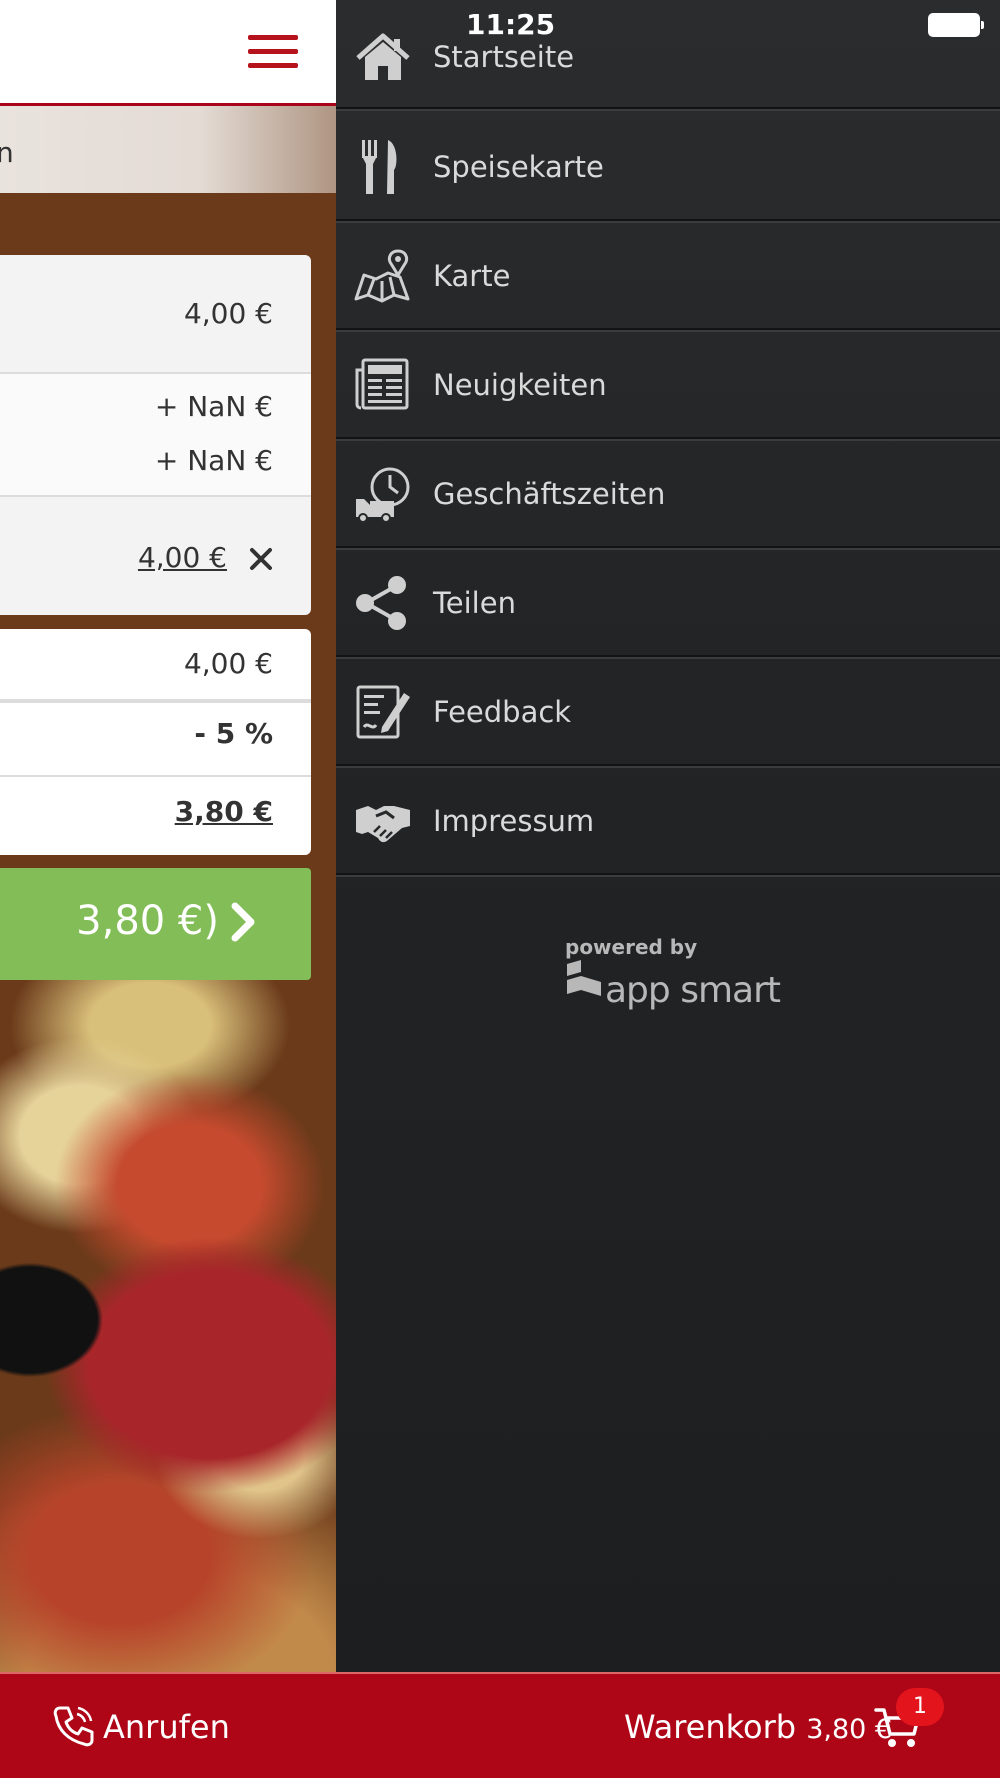 Image resolution: width=1000 pixels, height=1778 pixels. I want to click on product-card: 4,00 € + NaN € + NaN € 4,00 €, so click(155, 435).